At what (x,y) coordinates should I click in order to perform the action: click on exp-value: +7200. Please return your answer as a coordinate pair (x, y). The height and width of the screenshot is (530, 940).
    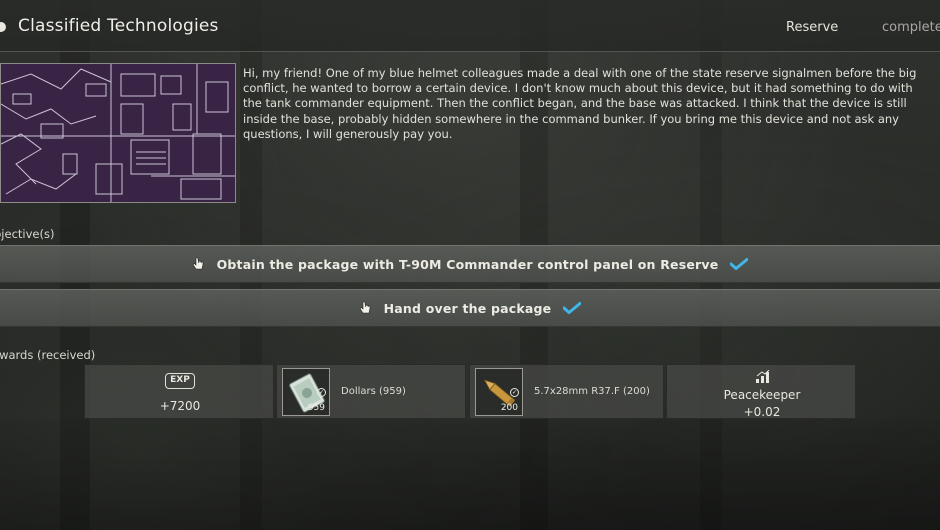
    Looking at the image, I should click on (180, 406).